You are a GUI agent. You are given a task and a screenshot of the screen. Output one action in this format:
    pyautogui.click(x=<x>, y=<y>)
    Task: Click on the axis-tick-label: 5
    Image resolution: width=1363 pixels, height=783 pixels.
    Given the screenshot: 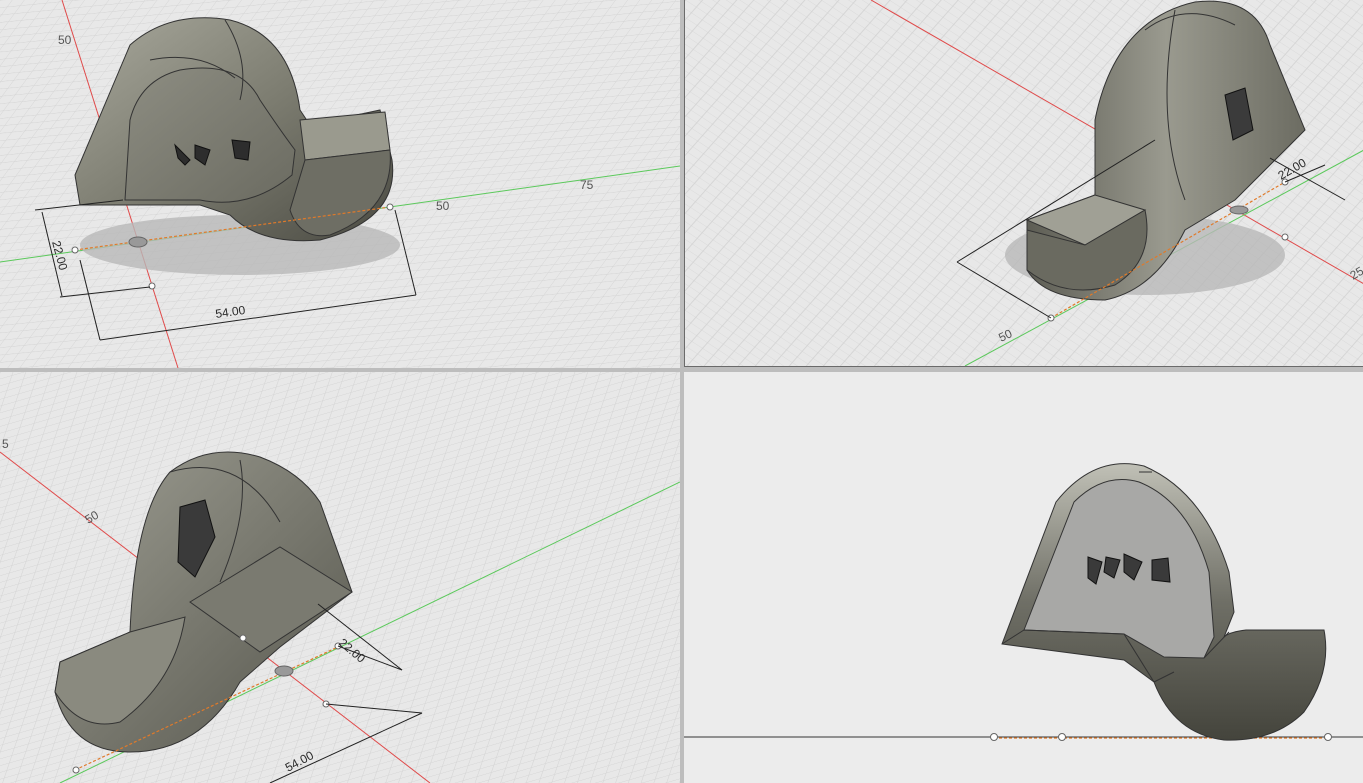 What is the action you would take?
    pyautogui.click(x=5, y=444)
    